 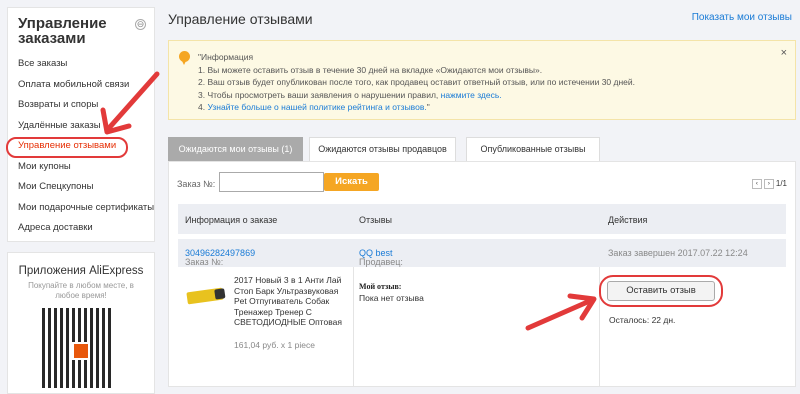 I want to click on table-header: Информация о заказе Отзывы Действия, so click(x=482, y=219).